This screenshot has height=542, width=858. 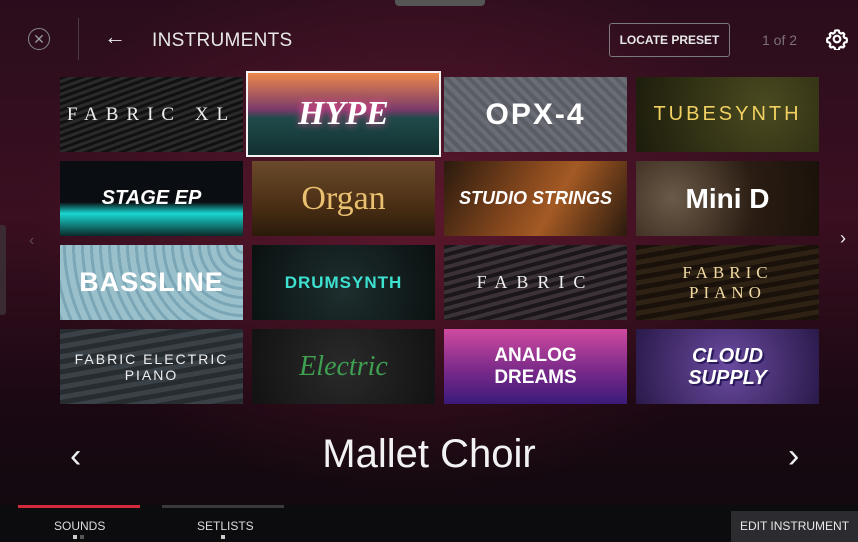 What do you see at coordinates (79, 526) in the screenshot?
I see `tab-sounds: SOUNDS` at bounding box center [79, 526].